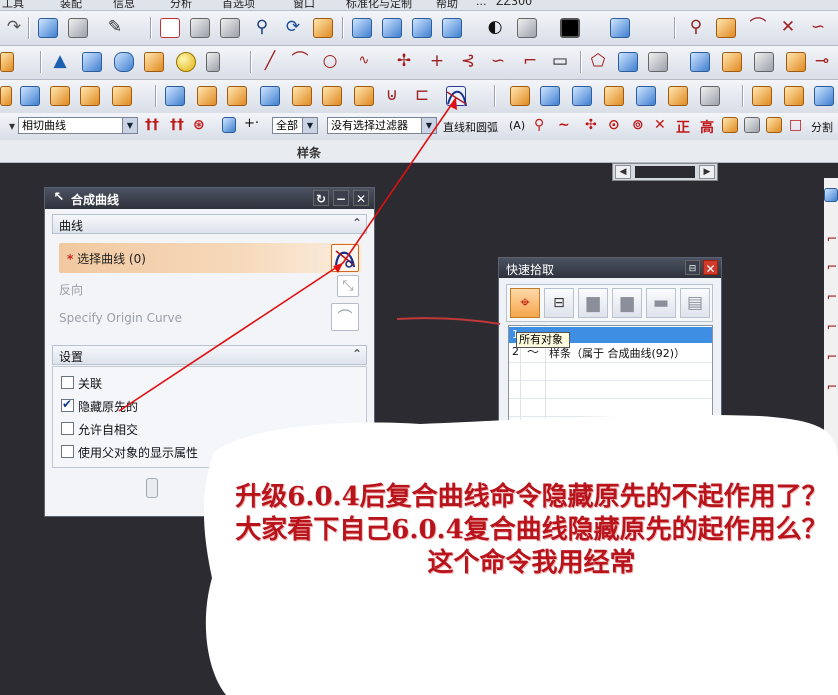  I want to click on offset-face-icon, so click(302, 96).